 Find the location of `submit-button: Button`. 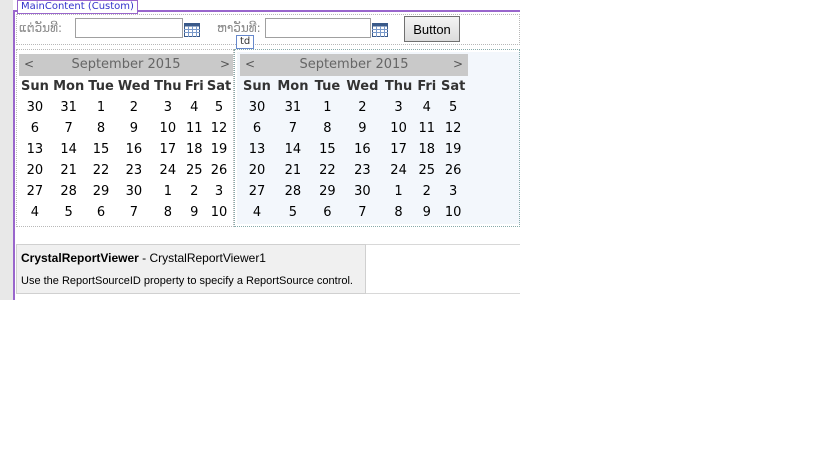

submit-button: Button is located at coordinates (432, 29).